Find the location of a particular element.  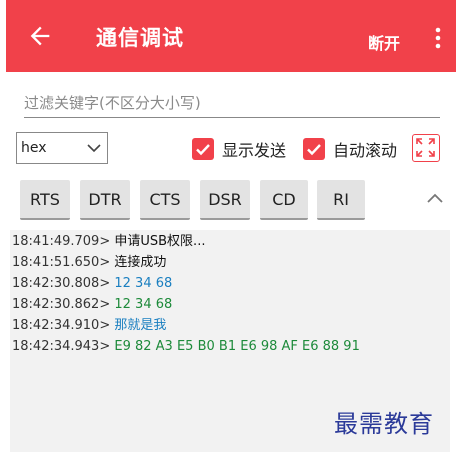

auto-scroll-label: 自动滚动 is located at coordinates (365, 150).